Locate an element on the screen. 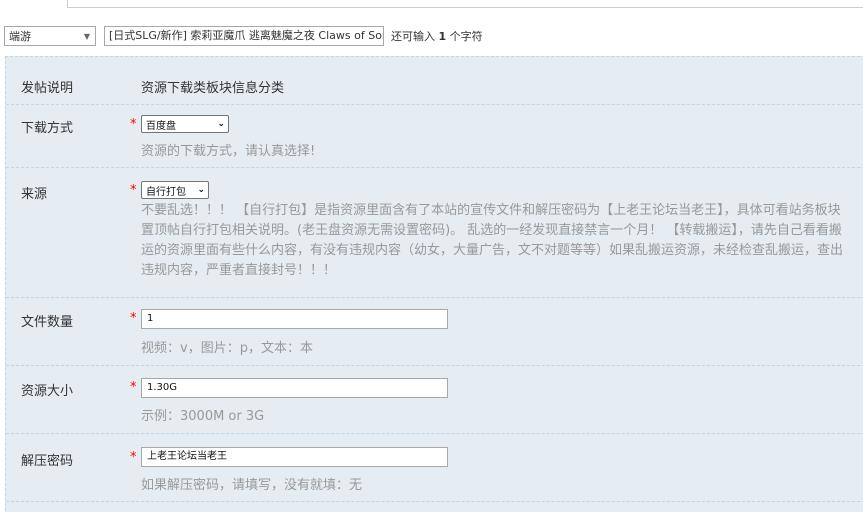 The height and width of the screenshot is (512, 863). file-count-input: 1 is located at coordinates (294, 319).